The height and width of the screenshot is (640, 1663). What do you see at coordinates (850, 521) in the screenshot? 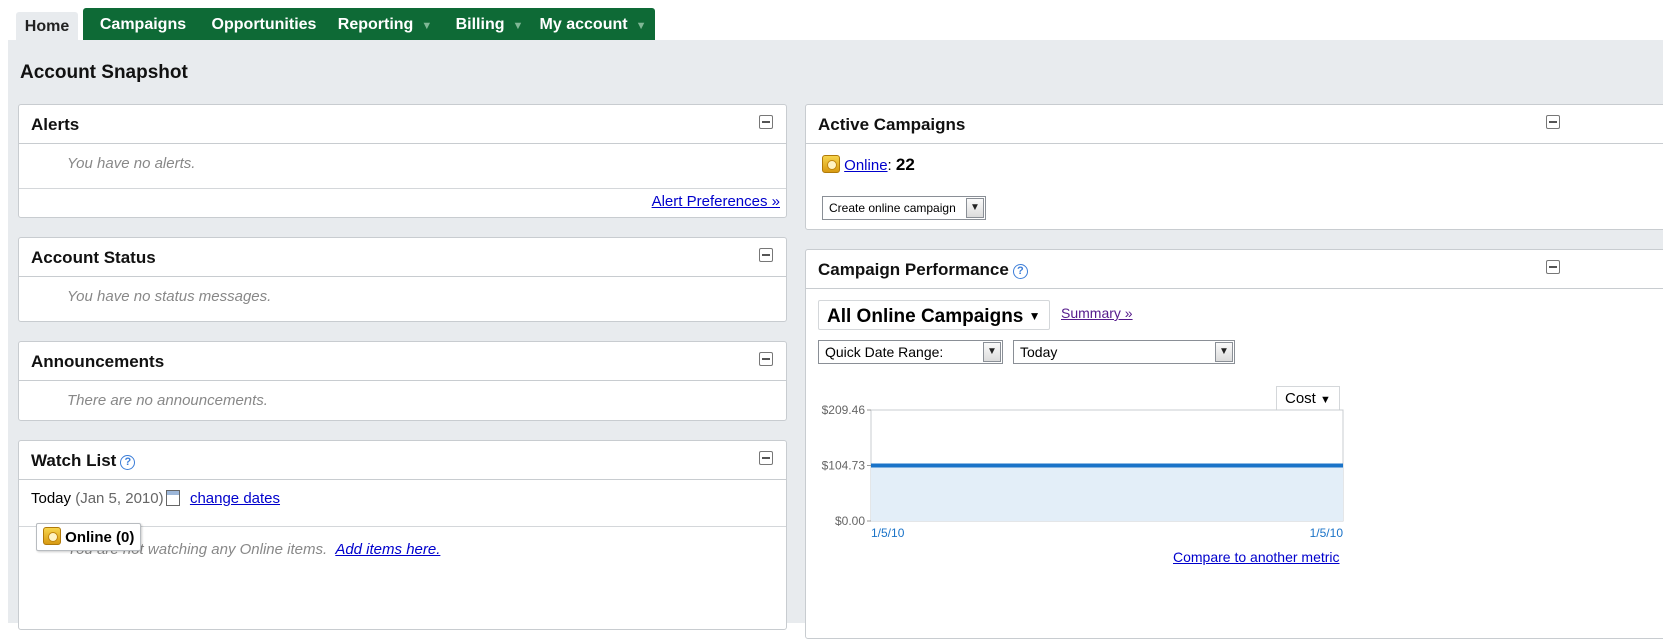
I see `y-tick-label: $0.00` at bounding box center [850, 521].